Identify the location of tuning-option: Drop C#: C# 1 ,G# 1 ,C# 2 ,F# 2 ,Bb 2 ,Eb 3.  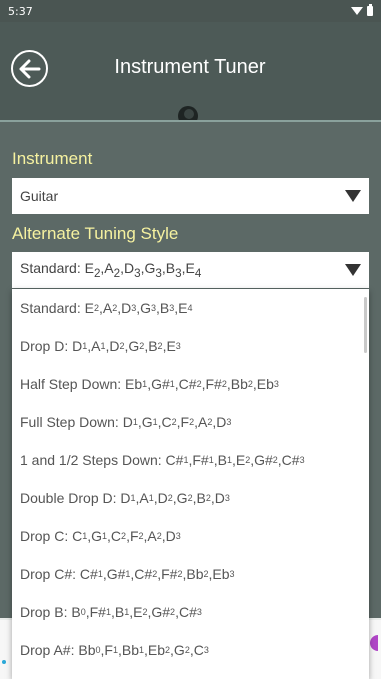
(190, 574).